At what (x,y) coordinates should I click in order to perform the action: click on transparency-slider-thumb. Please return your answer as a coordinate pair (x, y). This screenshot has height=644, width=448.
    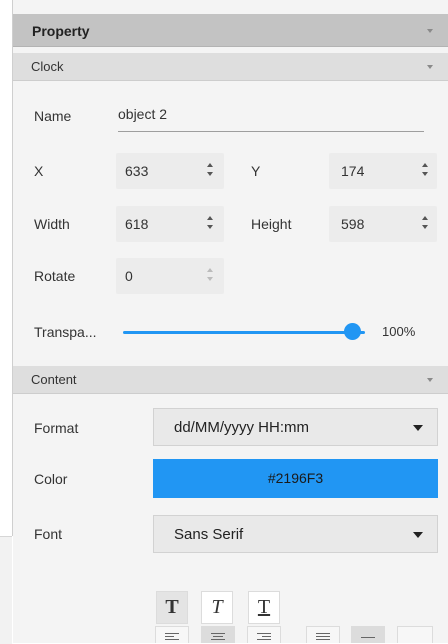
    Looking at the image, I should click on (352, 331).